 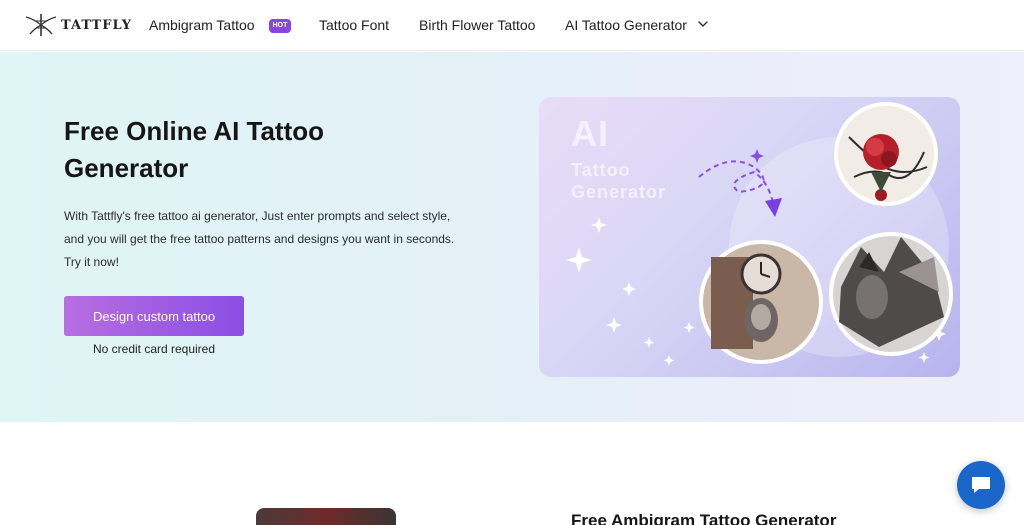 What do you see at coordinates (194, 149) in the screenshot?
I see `hero-title: Free Online AI Tattoo Generator` at bounding box center [194, 149].